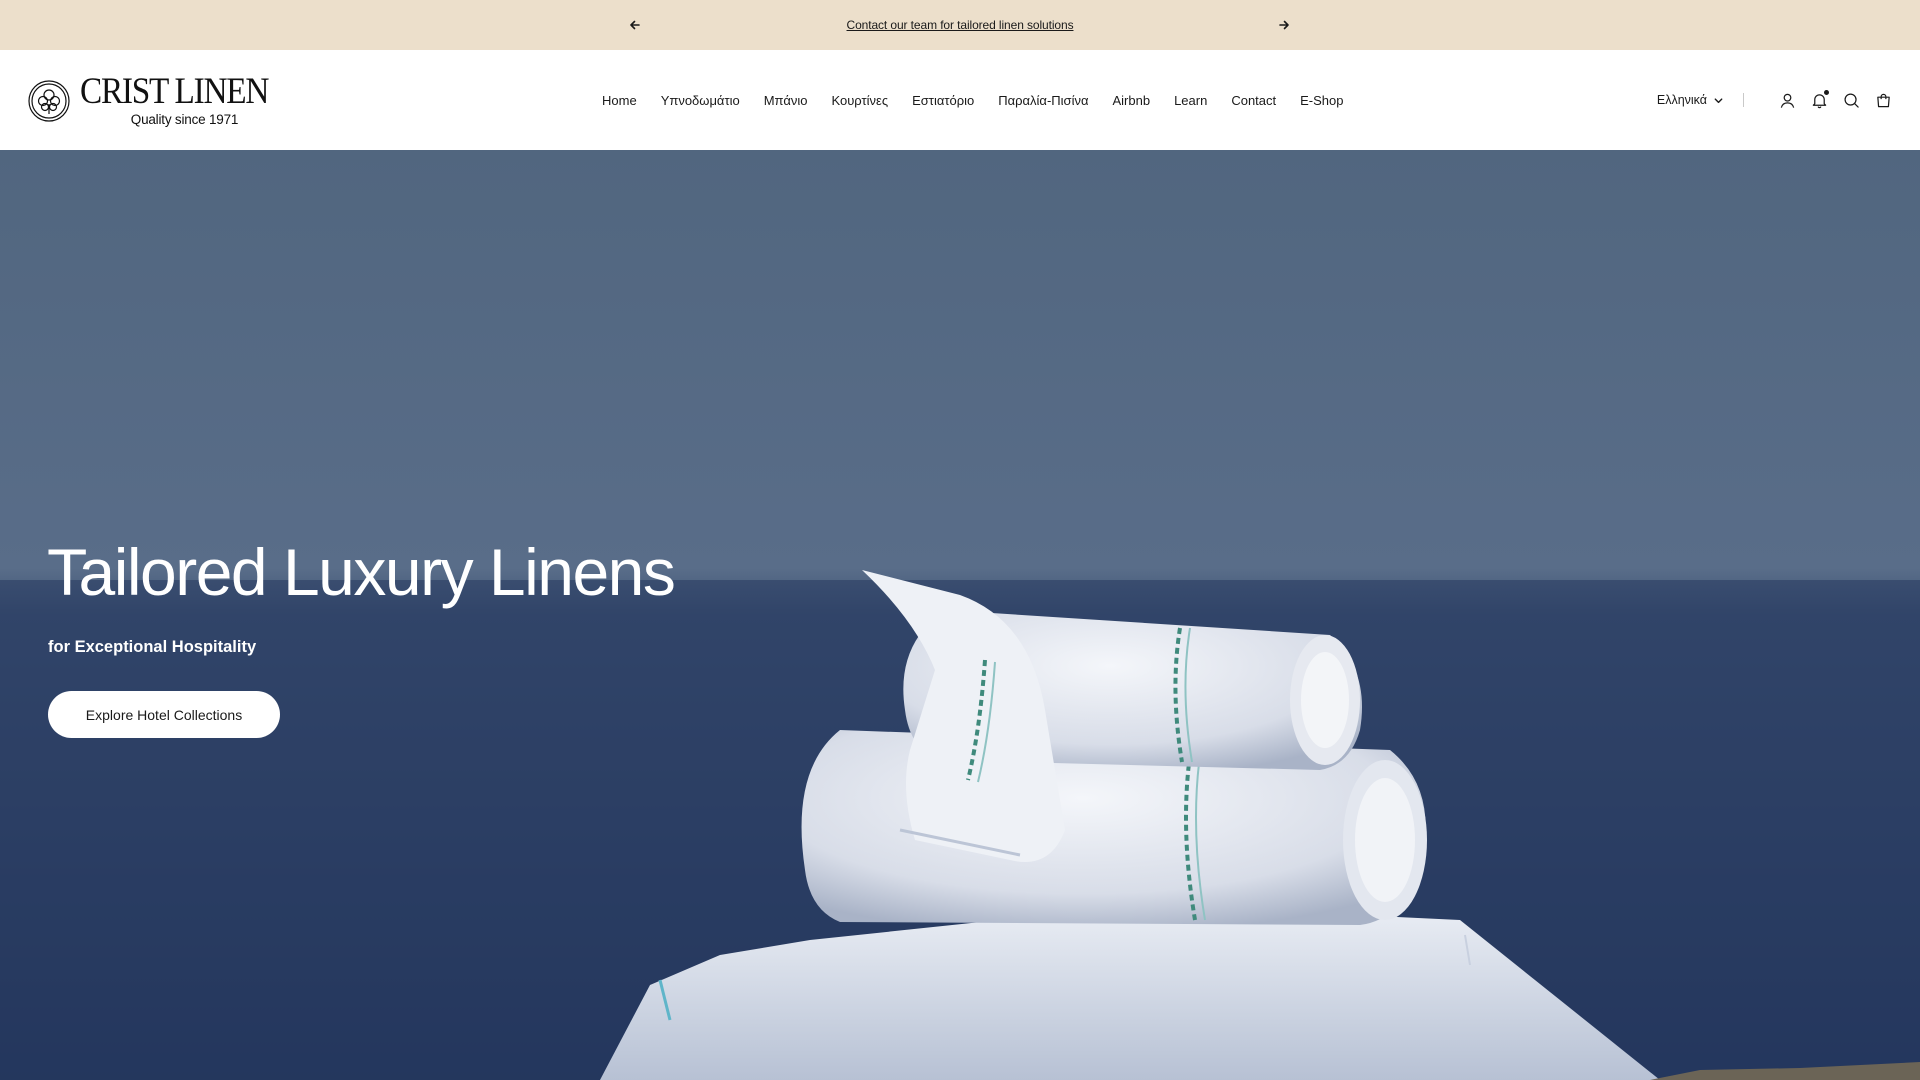 The height and width of the screenshot is (1080, 1920). I want to click on explore-hotel-collections-button: Explore Hotel Collections, so click(164, 714).